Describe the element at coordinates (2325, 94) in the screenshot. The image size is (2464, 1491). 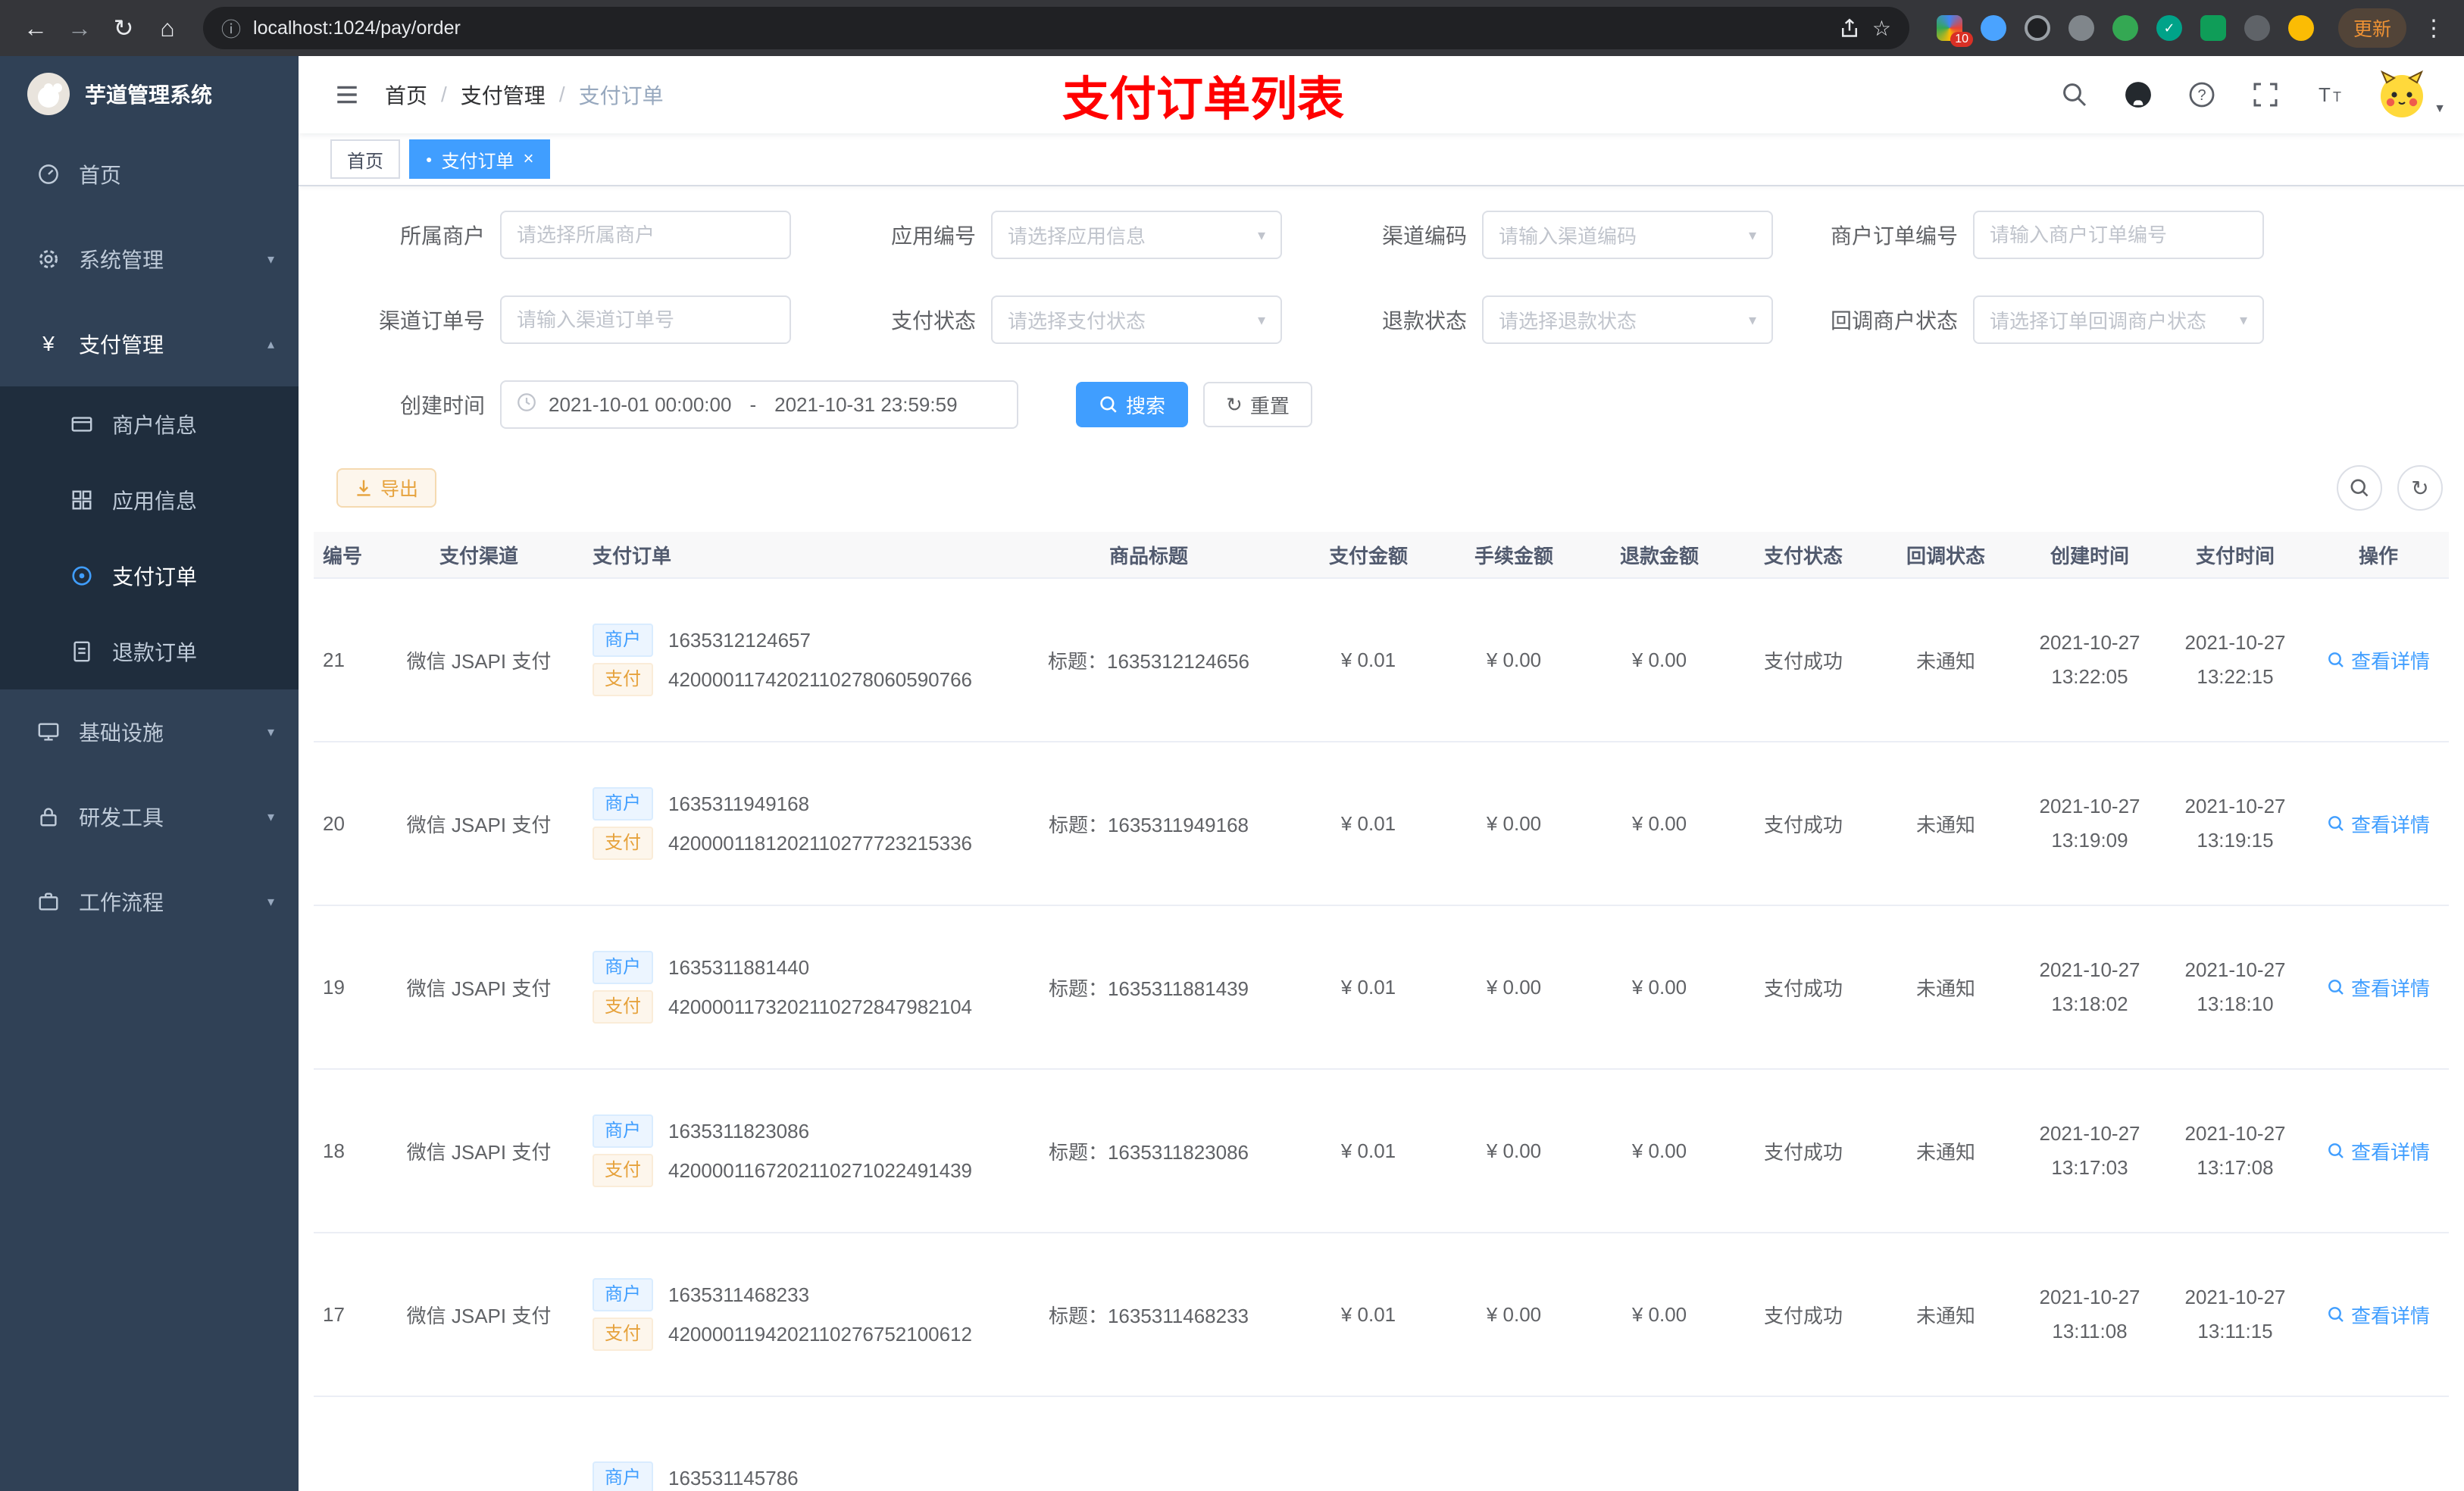
I see `svg-text: T` at that location.